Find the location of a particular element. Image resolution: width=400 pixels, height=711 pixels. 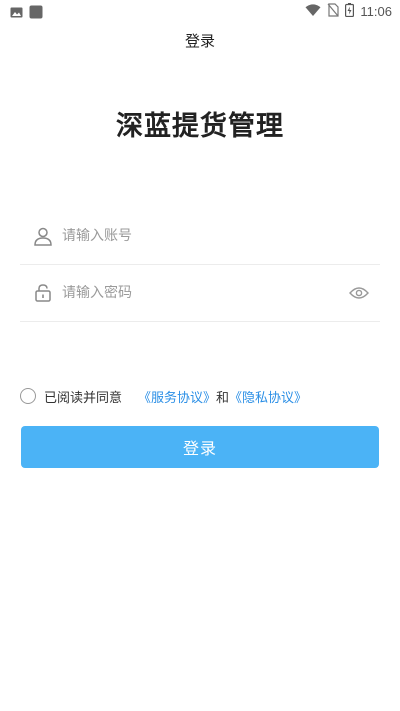

status-time: 11:06 is located at coordinates (376, 11).